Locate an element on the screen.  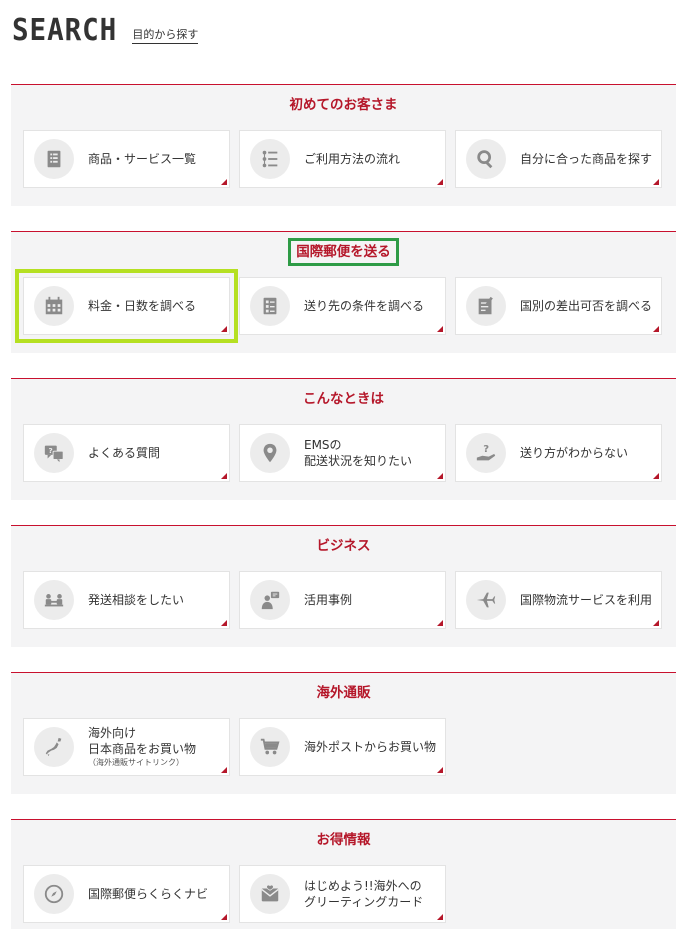
card-mail-navi: 国際郵便らくらくナビ is located at coordinates (126, 894).